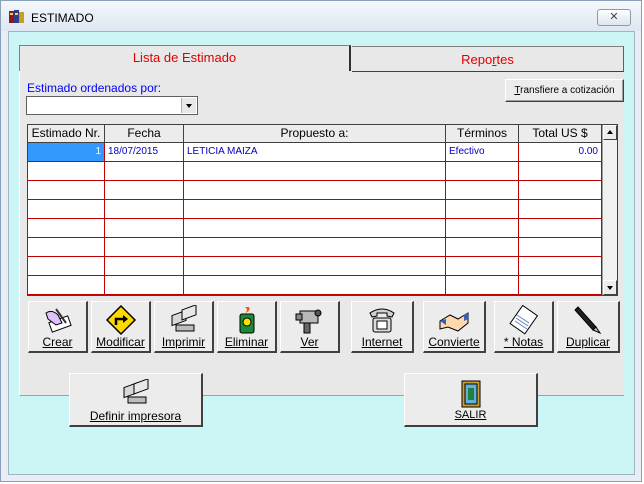  What do you see at coordinates (482, 133) in the screenshot?
I see `col-header-terminos: Términos` at bounding box center [482, 133].